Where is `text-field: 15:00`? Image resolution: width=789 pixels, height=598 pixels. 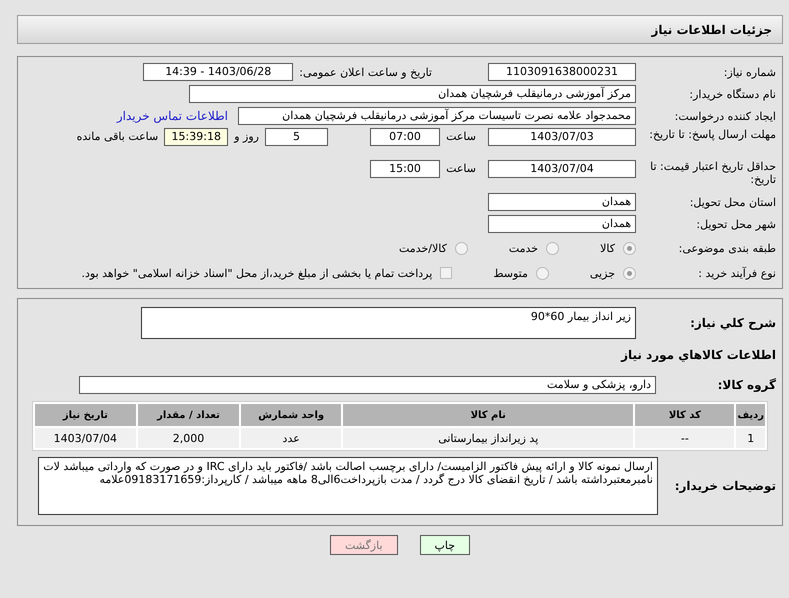 text-field: 15:00 is located at coordinates (405, 169).